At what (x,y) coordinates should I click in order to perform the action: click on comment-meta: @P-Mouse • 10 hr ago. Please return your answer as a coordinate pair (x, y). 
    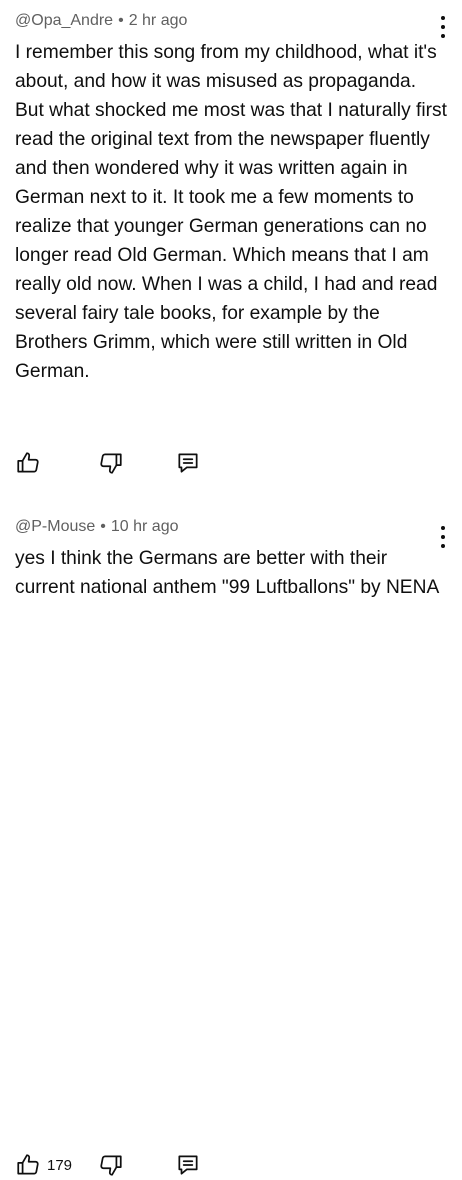
    Looking at the image, I should click on (96, 527).